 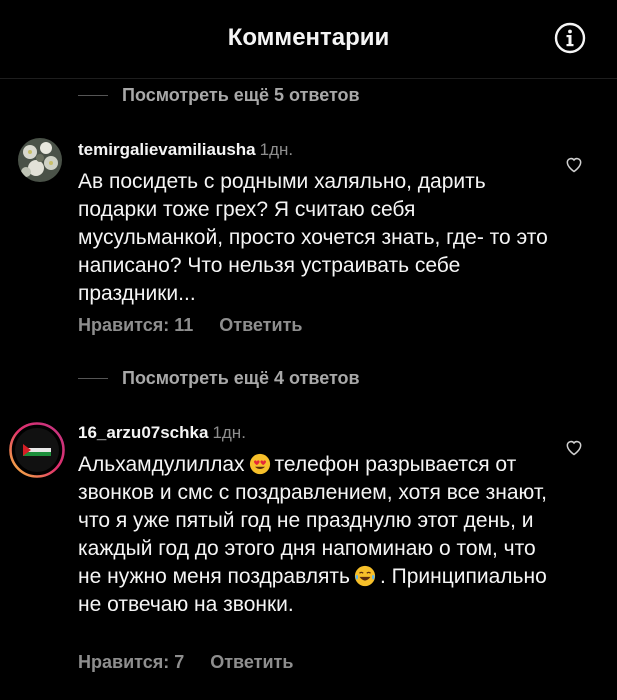 I want to click on heart-eyes-emoji-icon, so click(x=259, y=464).